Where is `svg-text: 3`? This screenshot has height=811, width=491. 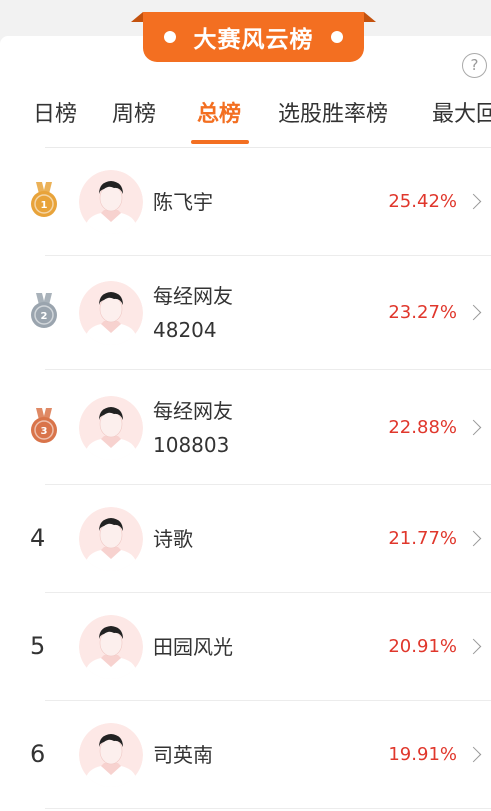 svg-text: 3 is located at coordinates (44, 431).